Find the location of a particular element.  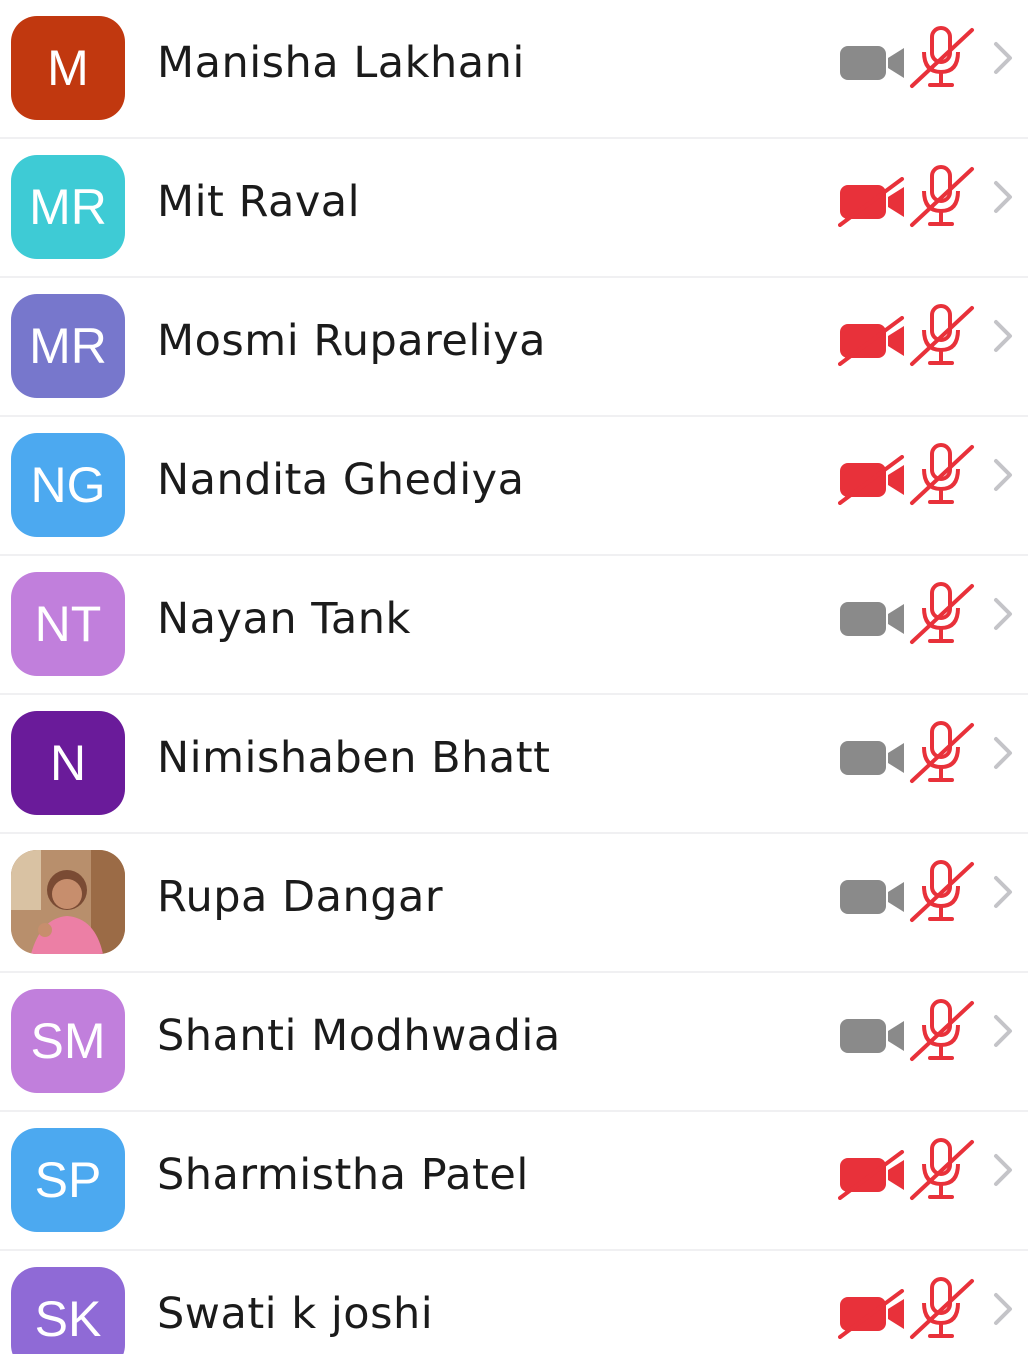

participant-avatar: SP is located at coordinates (68, 1180).